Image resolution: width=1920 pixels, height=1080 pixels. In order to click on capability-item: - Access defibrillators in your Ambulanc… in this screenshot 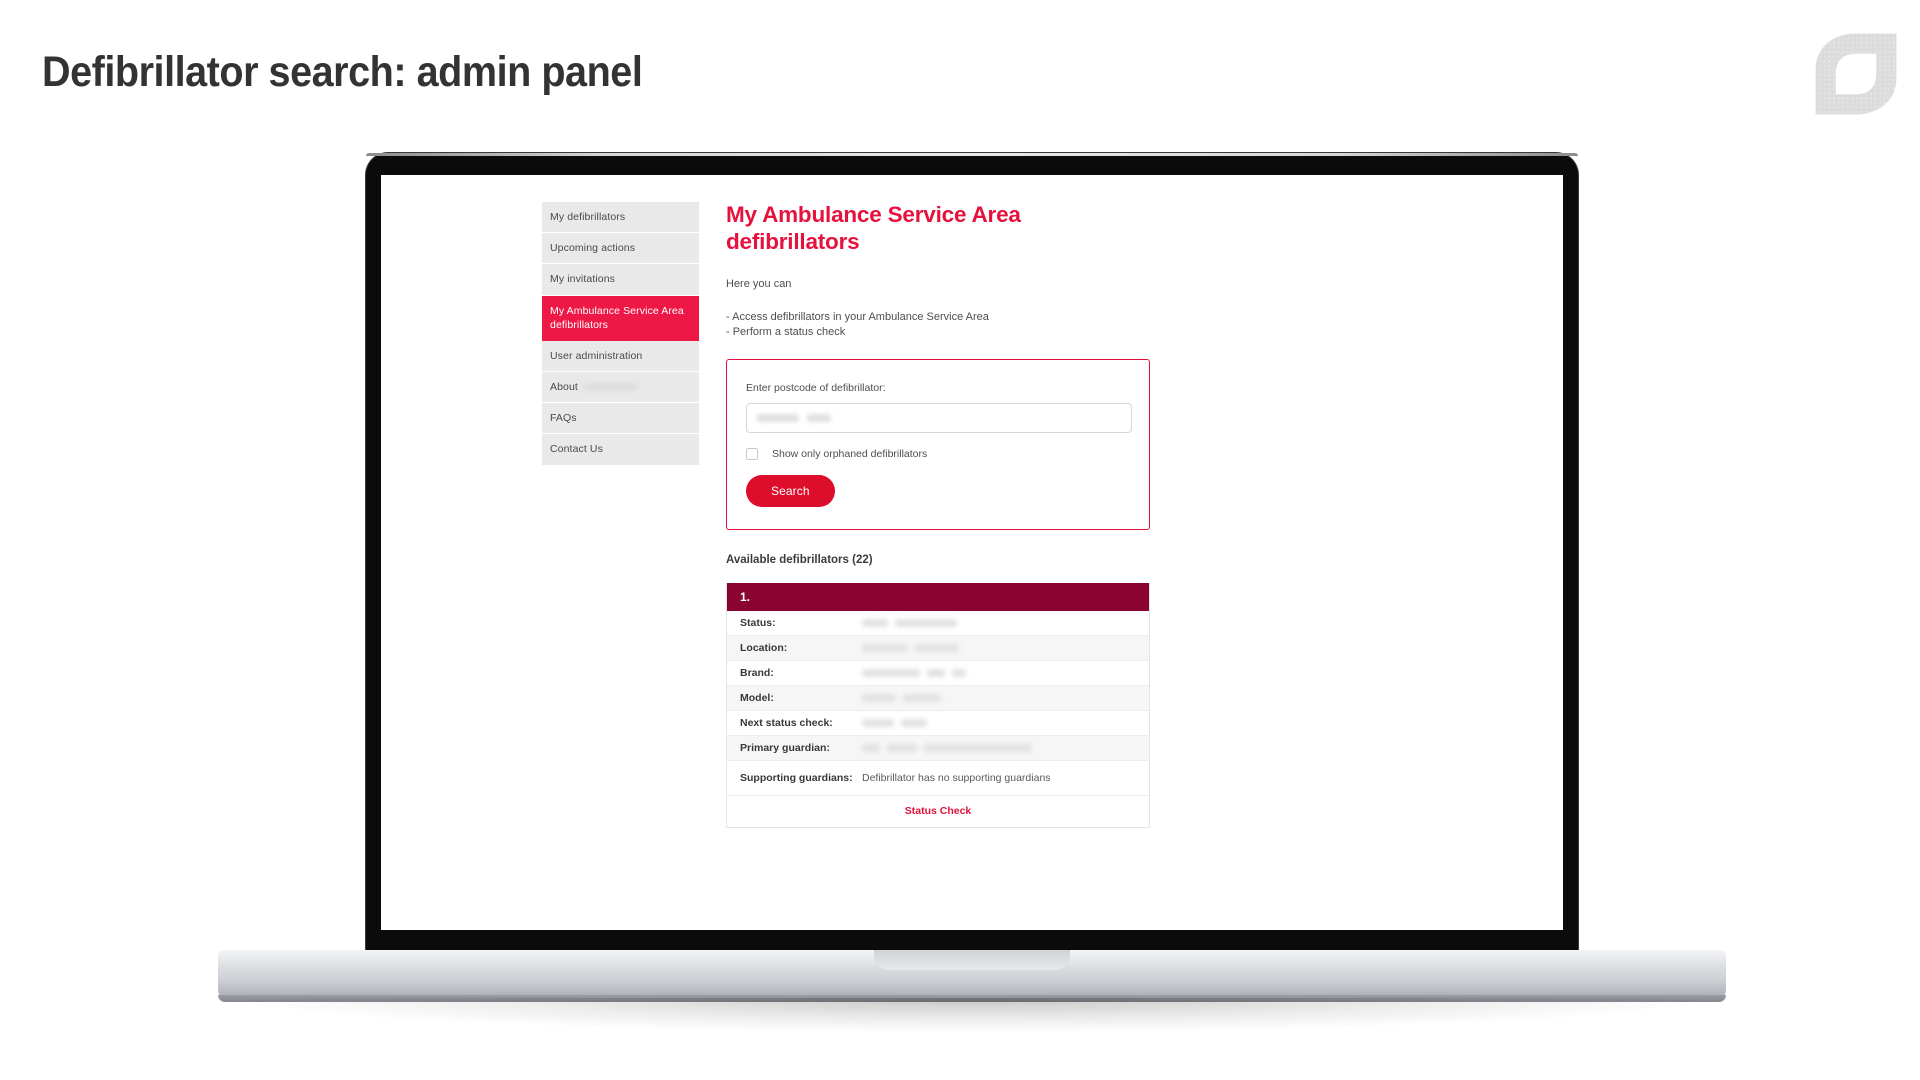, I will do `click(857, 316)`.